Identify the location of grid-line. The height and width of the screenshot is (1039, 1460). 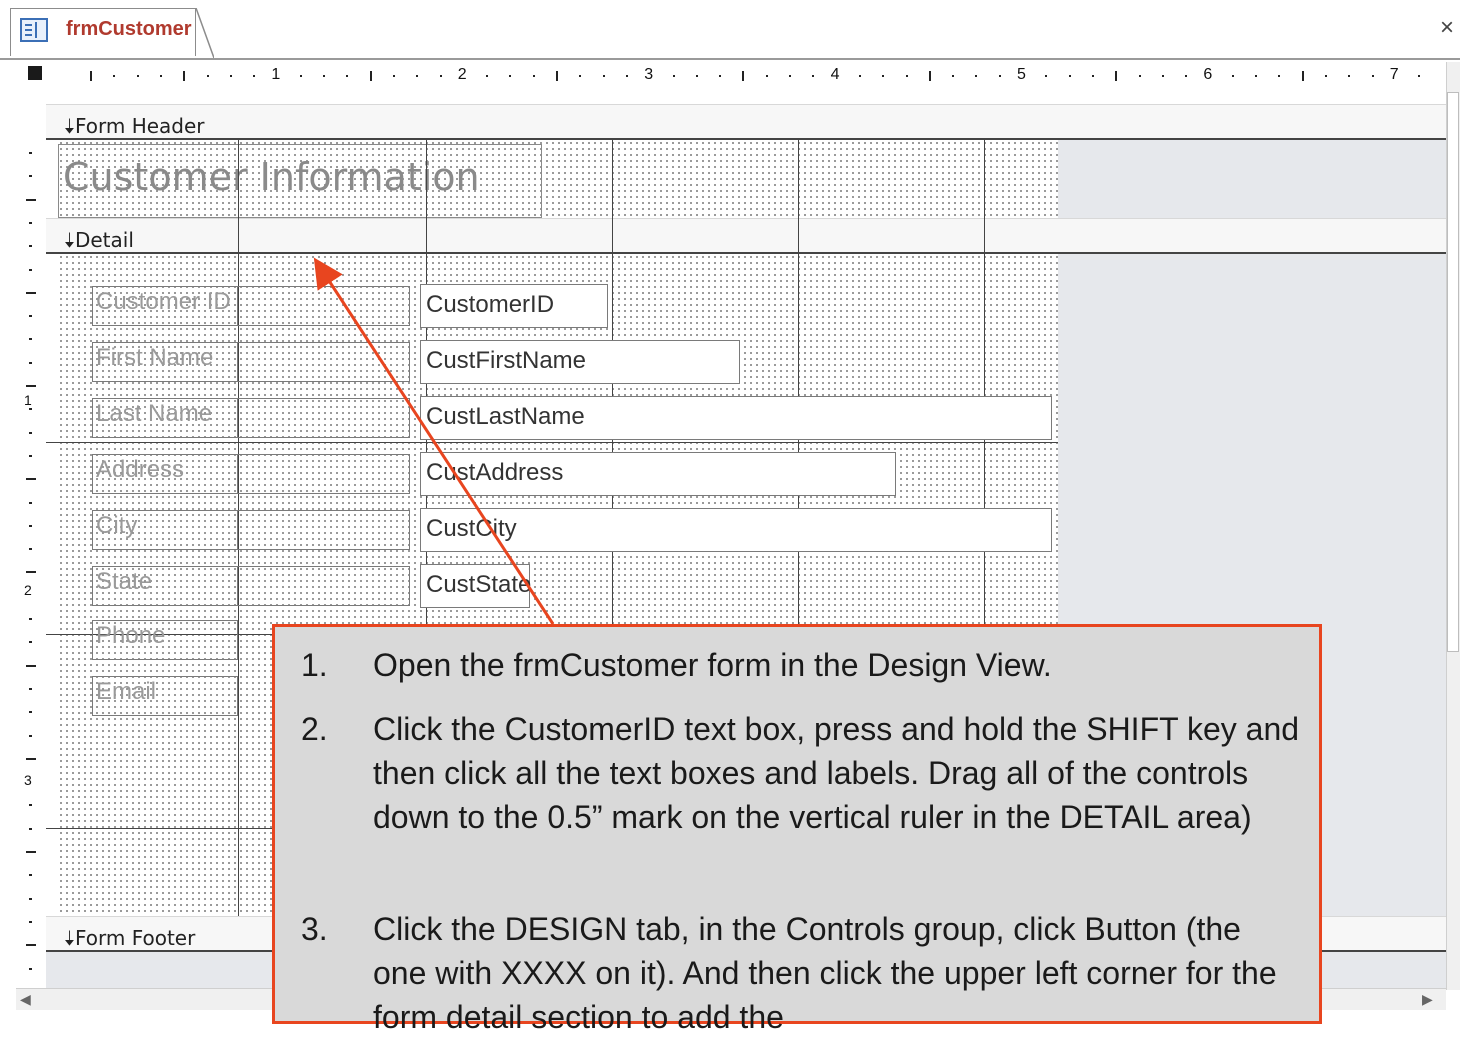
(552, 442).